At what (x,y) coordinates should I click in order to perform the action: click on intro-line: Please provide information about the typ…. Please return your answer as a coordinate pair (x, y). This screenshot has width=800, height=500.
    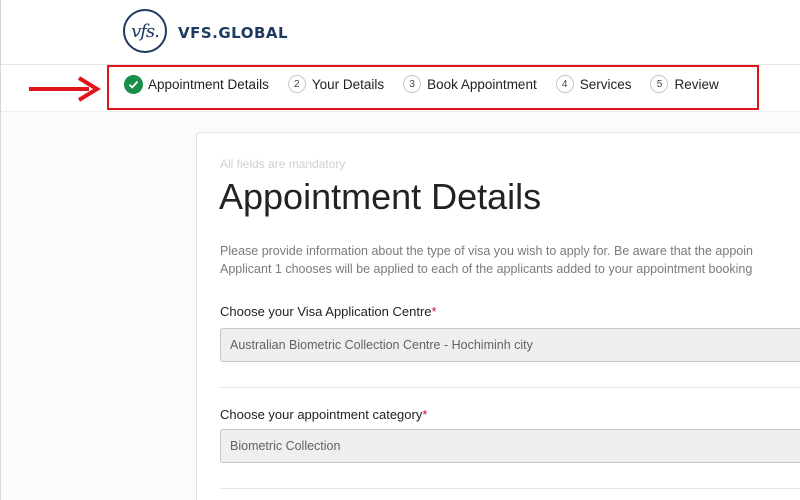
    Looking at the image, I should click on (486, 251).